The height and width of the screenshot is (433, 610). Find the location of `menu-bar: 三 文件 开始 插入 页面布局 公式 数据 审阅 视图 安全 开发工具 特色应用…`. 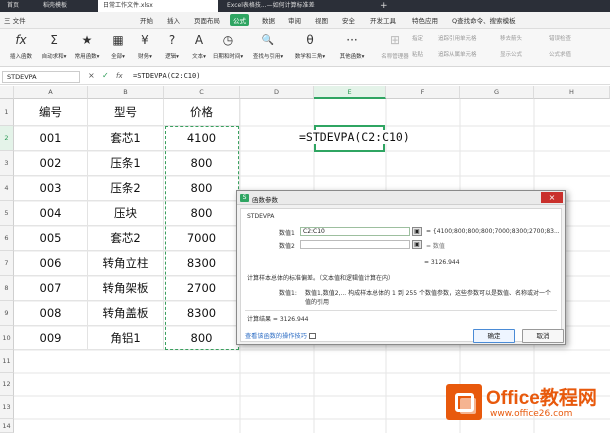

menu-bar: 三 文件 开始 插入 页面布局 公式 数据 审阅 视图 安全 开发工具 特色应用… is located at coordinates (305, 20).